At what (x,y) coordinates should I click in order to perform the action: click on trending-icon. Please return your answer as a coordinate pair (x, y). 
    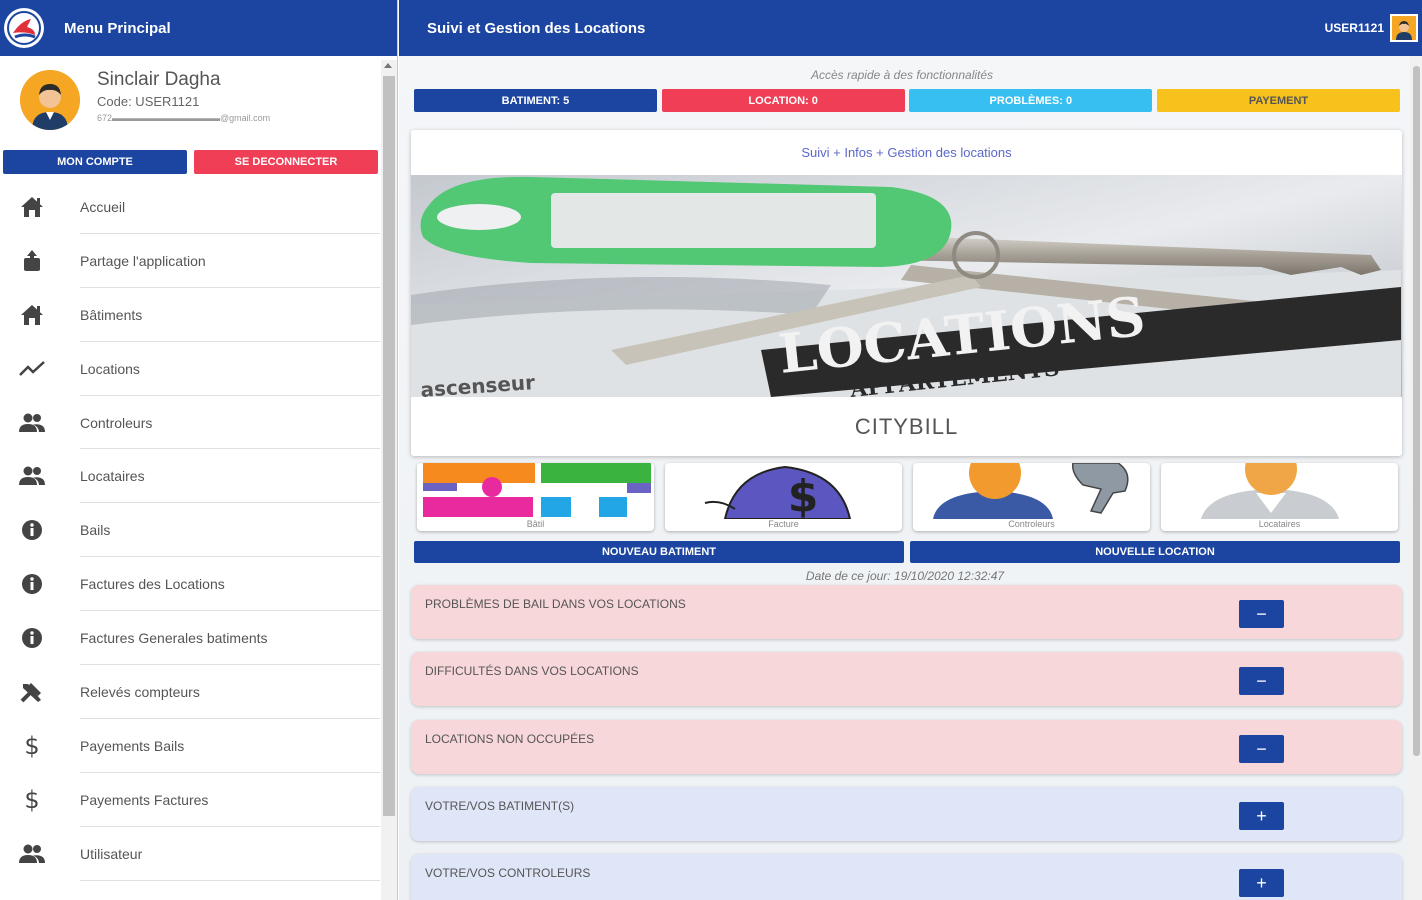
    Looking at the image, I should click on (40, 369).